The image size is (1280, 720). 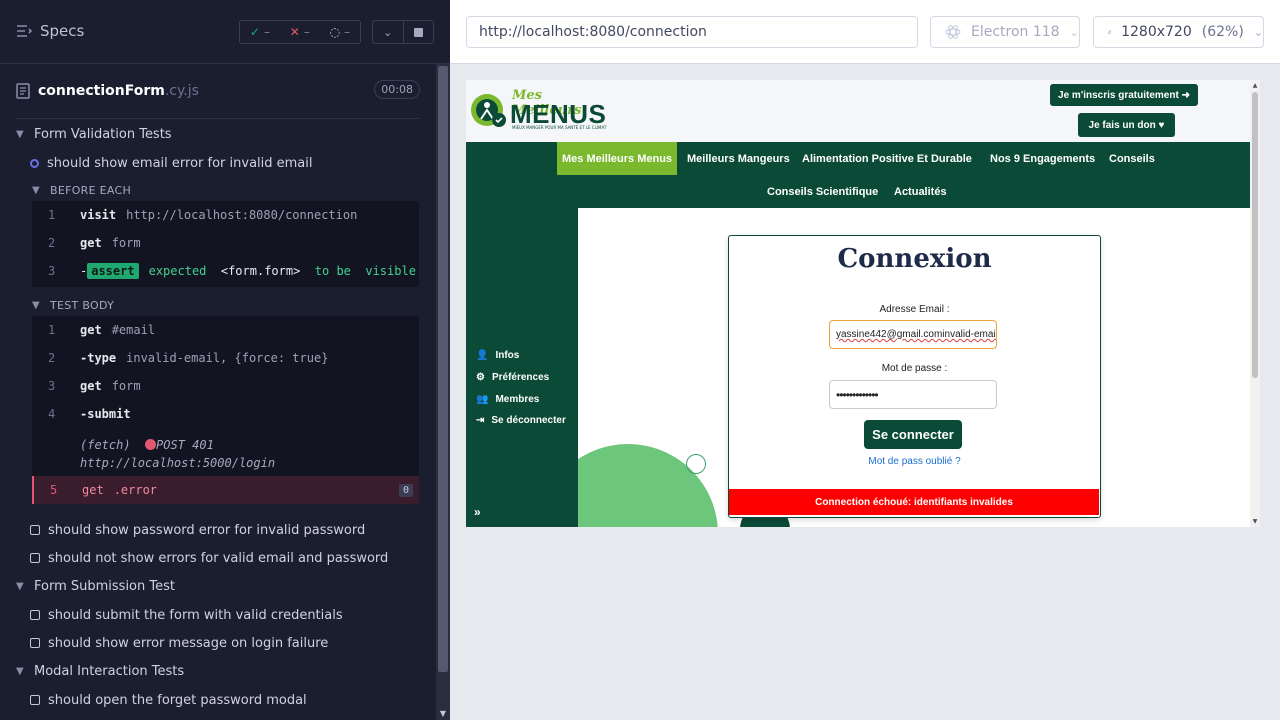 I want to click on command-row: 3 get form, so click(x=225, y=386).